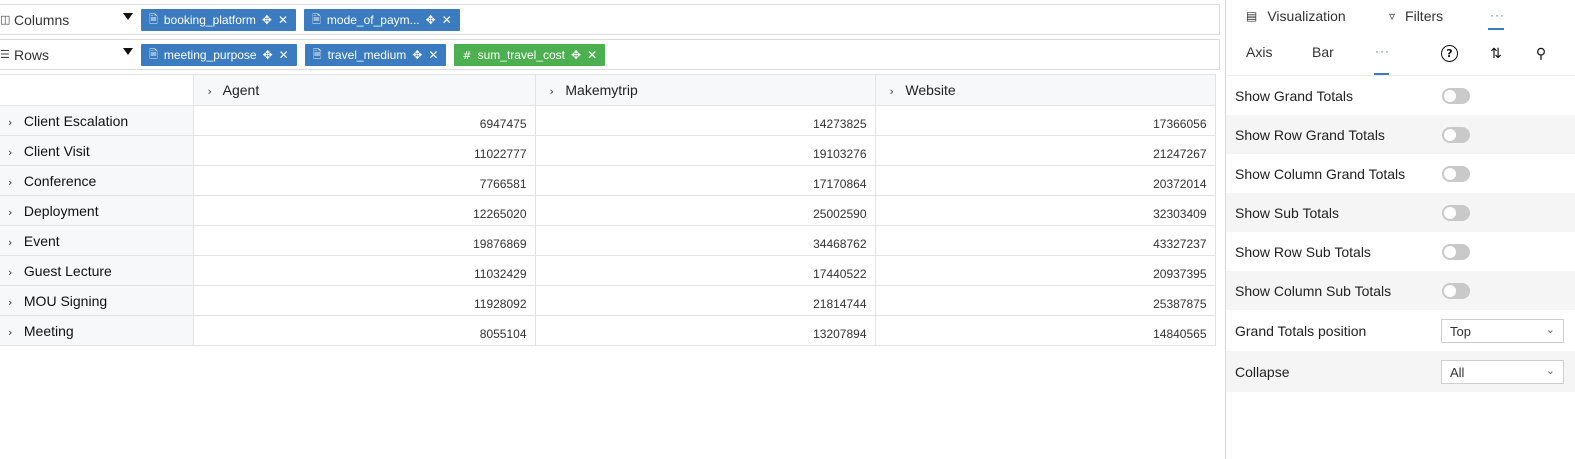 Image resolution: width=1575 pixels, height=459 pixels. Describe the element at coordinates (1262, 371) in the screenshot. I see `option-label: Collapse` at that location.